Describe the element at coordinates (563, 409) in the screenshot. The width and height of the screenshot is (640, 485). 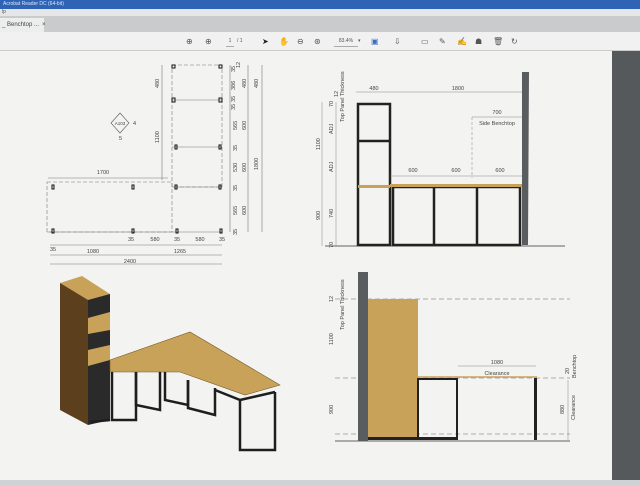
I see `dim-880: 880` at that location.